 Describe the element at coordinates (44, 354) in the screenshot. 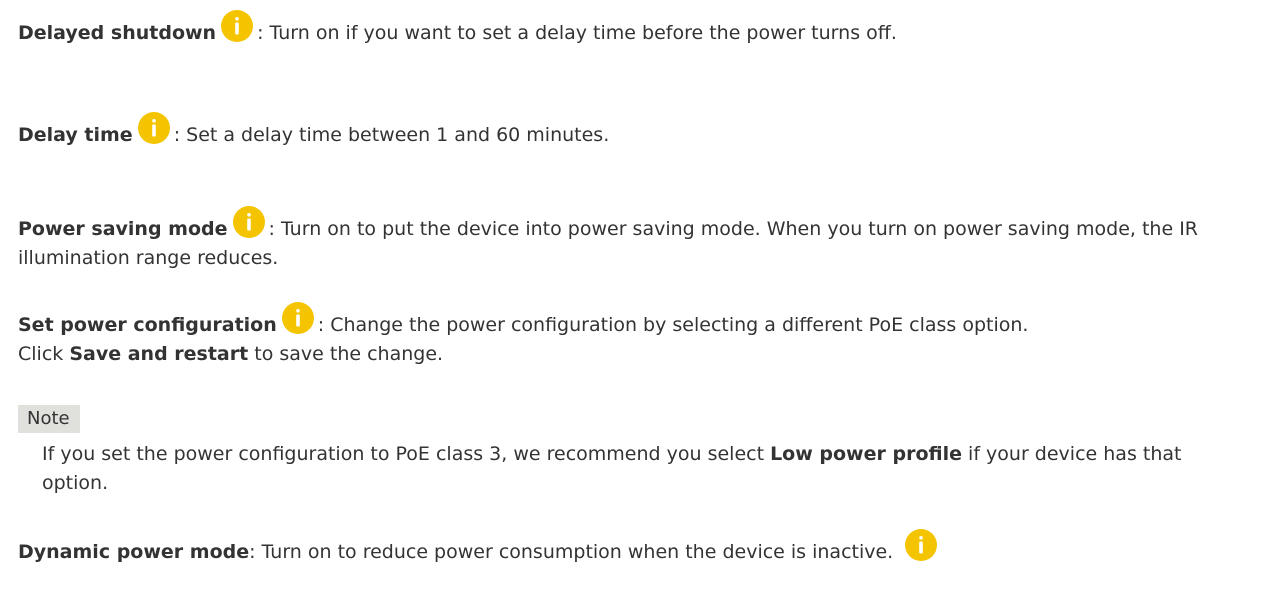

I see `set-power-configuration-line2-prefix: Click` at that location.